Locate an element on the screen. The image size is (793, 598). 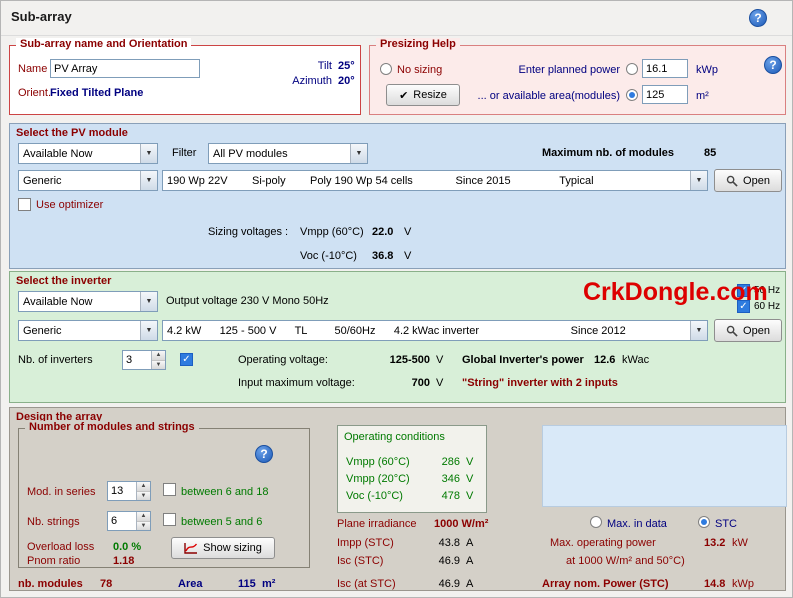
max-in-data-radio is located at coordinates (596, 522).